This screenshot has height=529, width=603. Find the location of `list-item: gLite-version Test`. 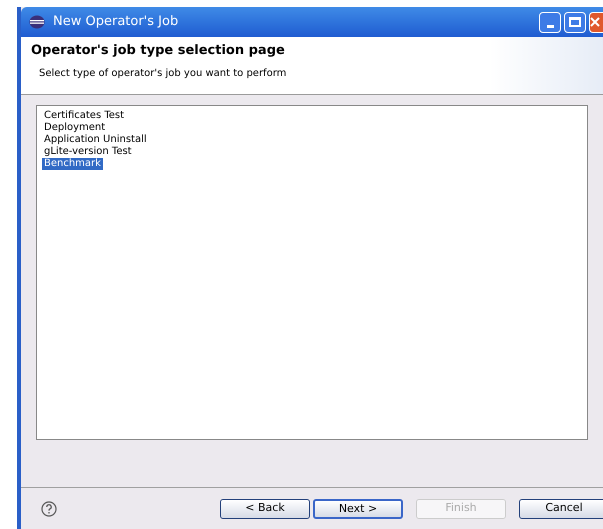

list-item: gLite-version Test is located at coordinates (88, 152).